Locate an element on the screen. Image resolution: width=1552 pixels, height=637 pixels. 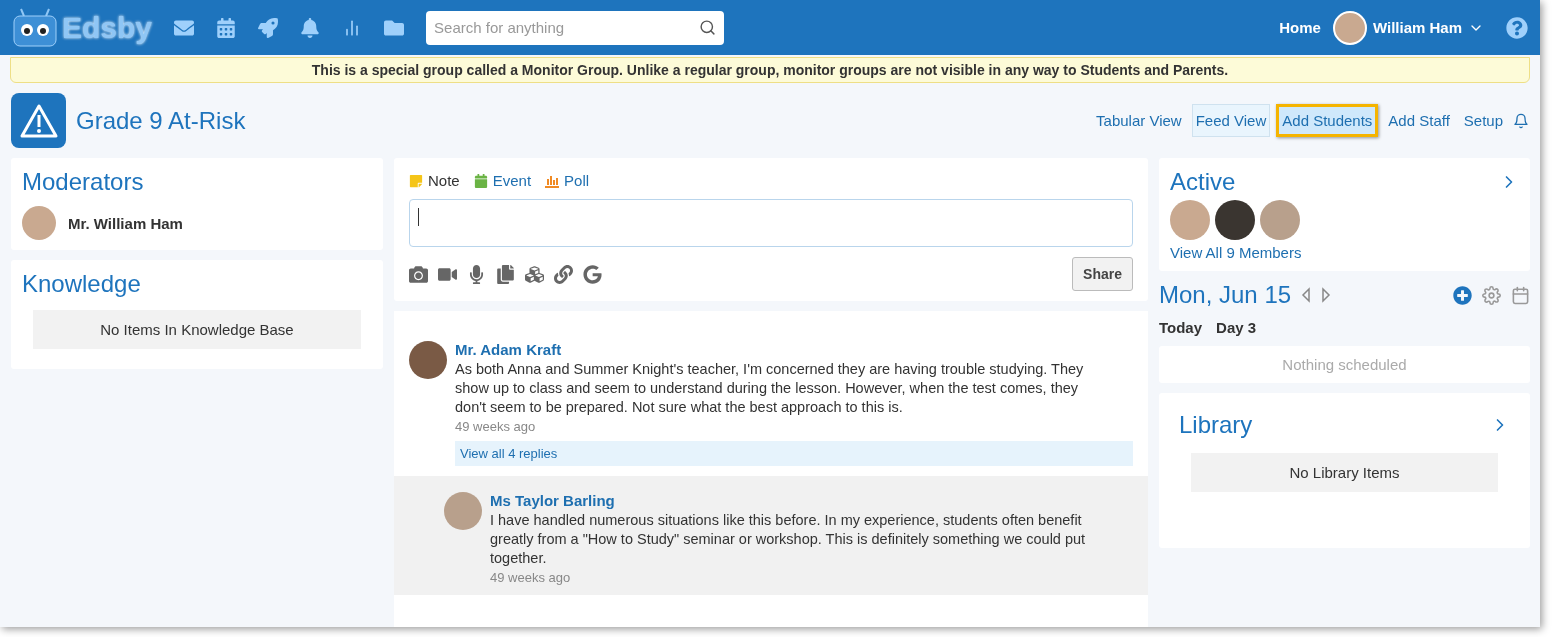
user-name: William Ham is located at coordinates (1417, 27).